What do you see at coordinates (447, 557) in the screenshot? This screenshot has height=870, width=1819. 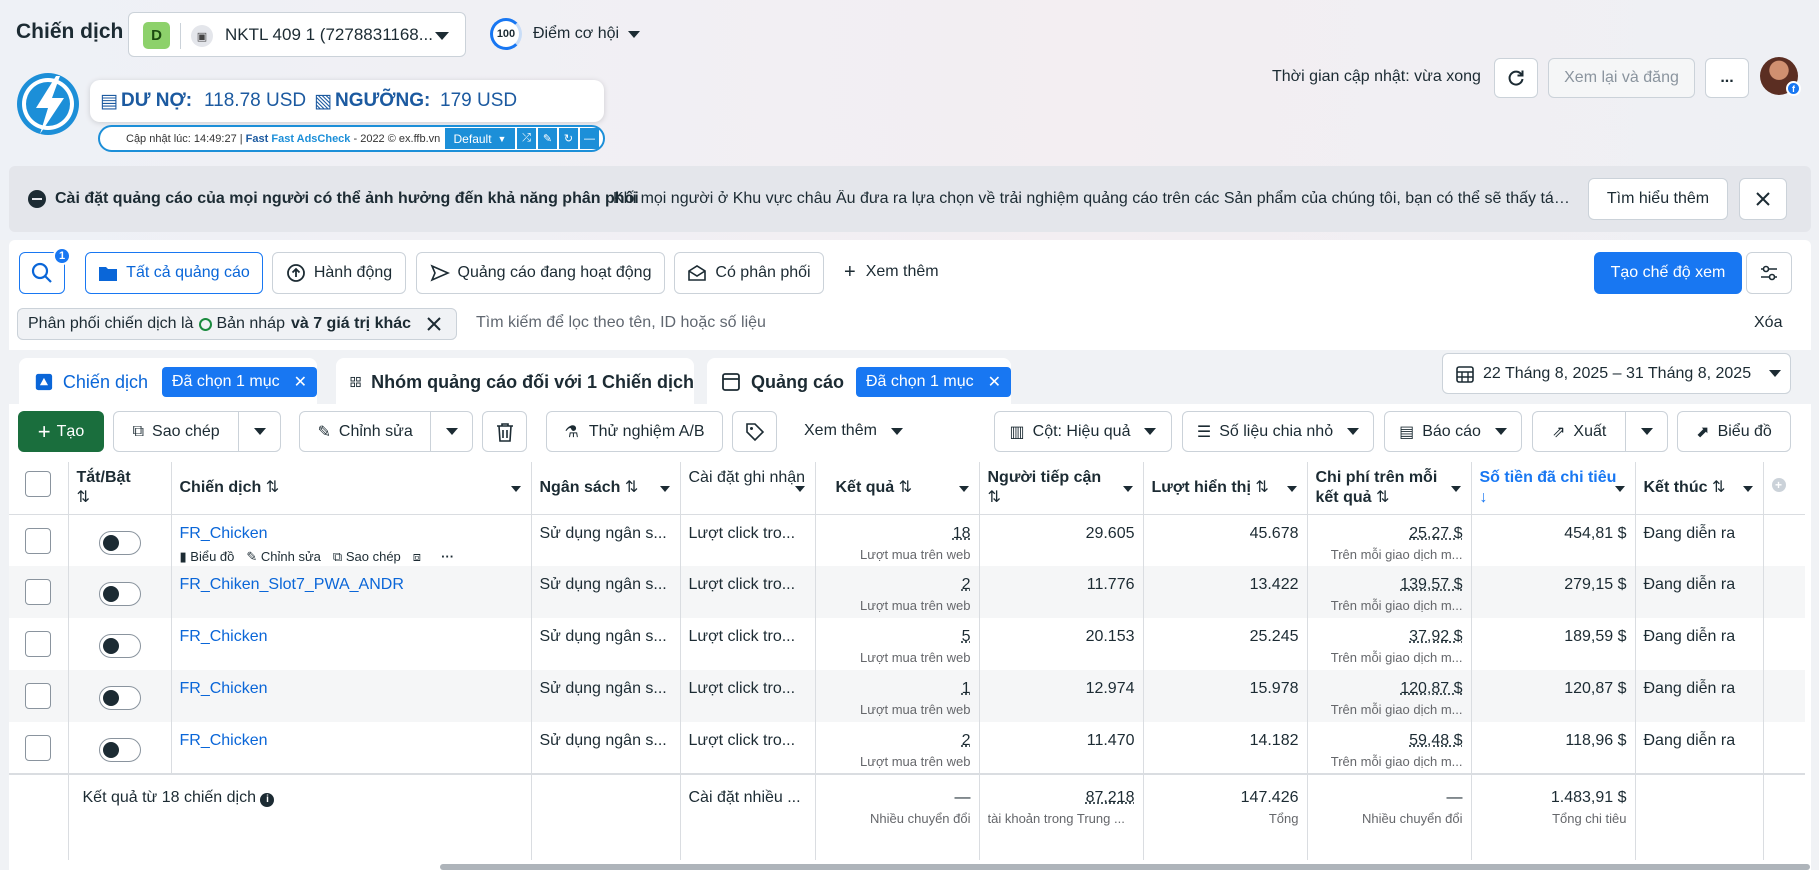 I see `more-options-icon: ···` at bounding box center [447, 557].